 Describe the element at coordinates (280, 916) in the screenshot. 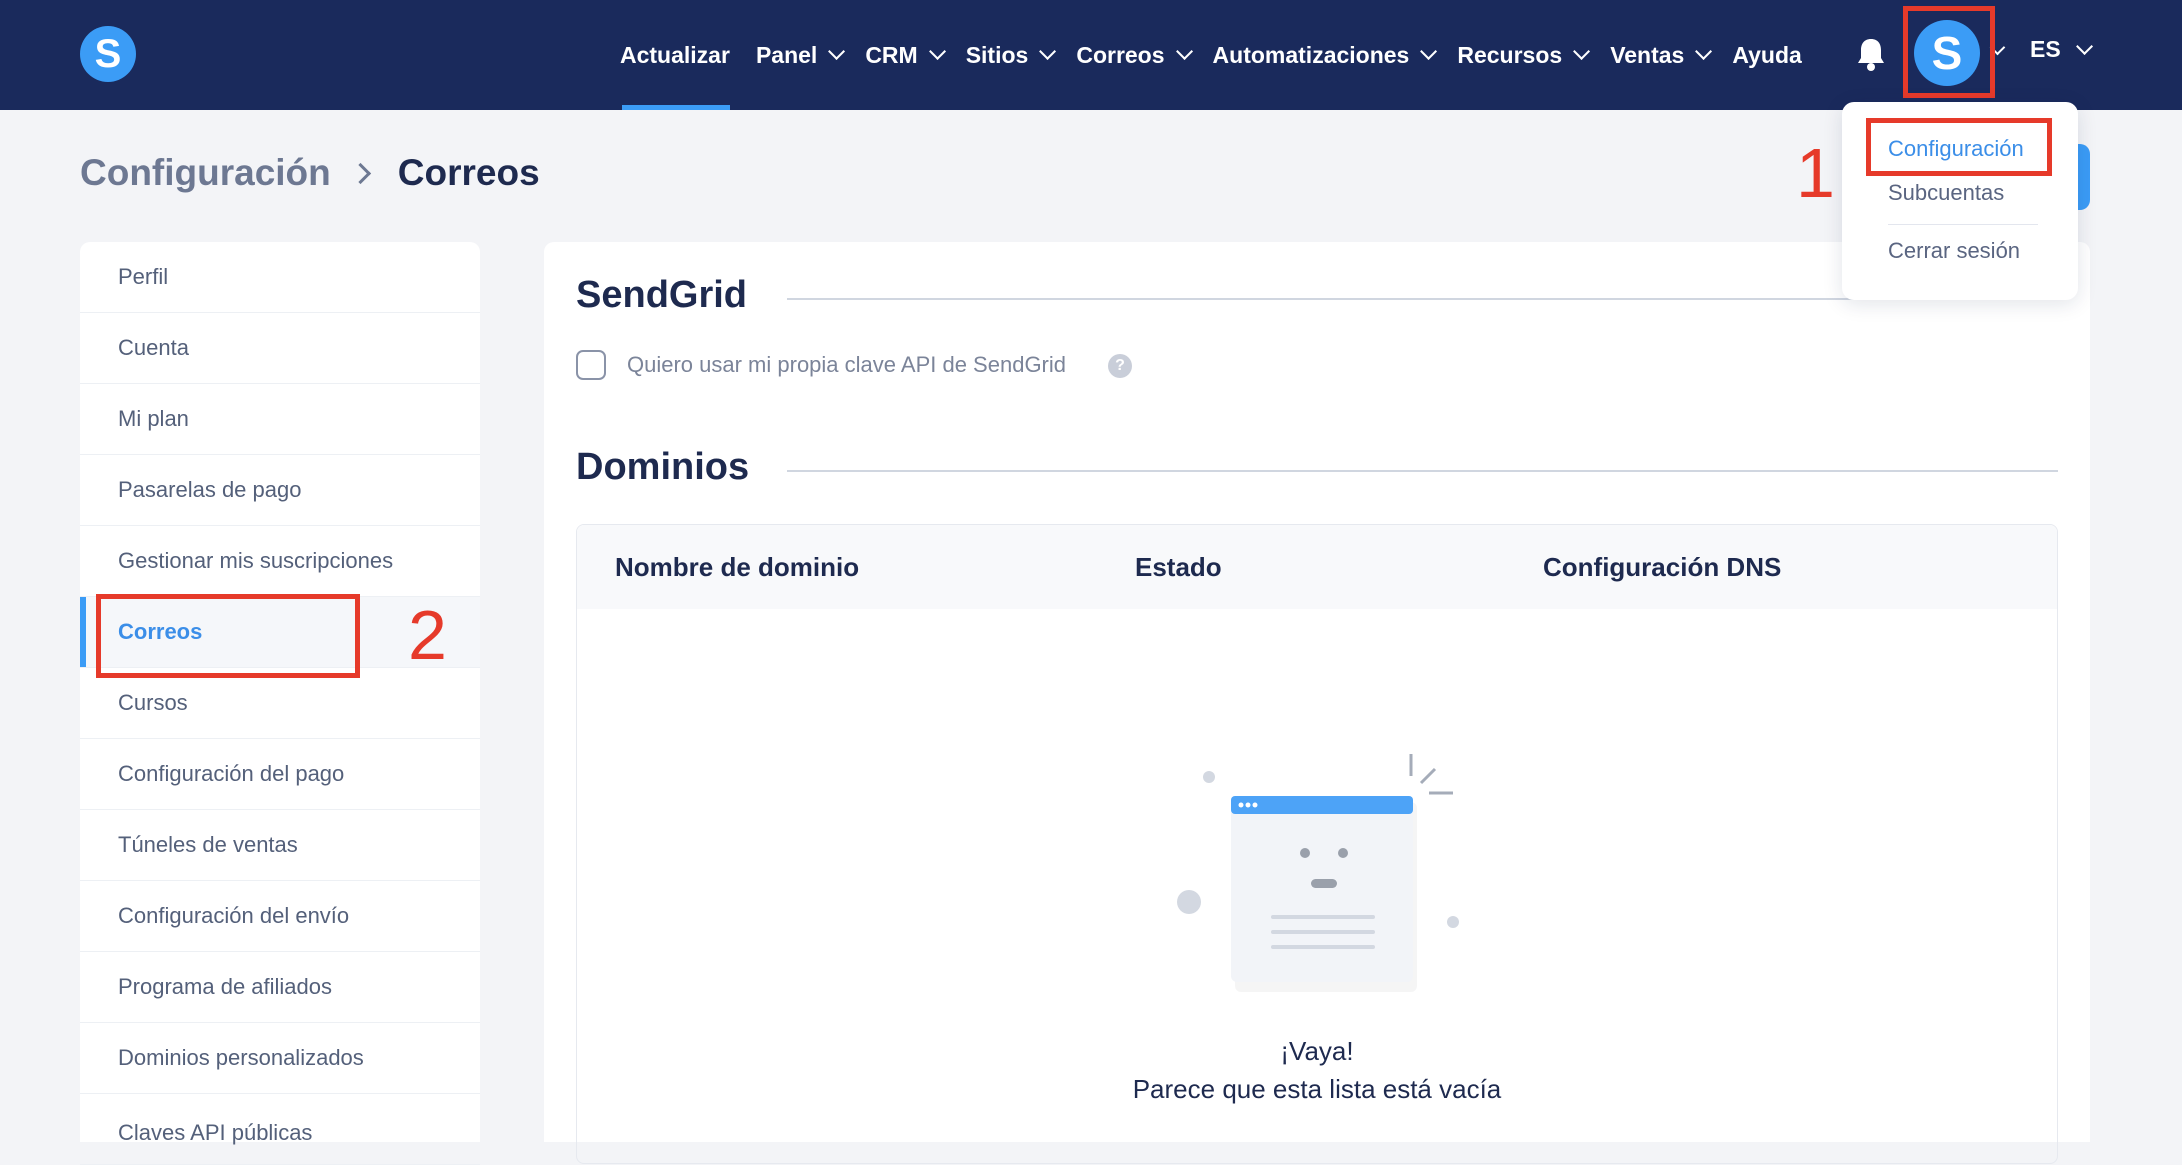

I see `sidebar-item-config-envio: Configuración del envío` at that location.